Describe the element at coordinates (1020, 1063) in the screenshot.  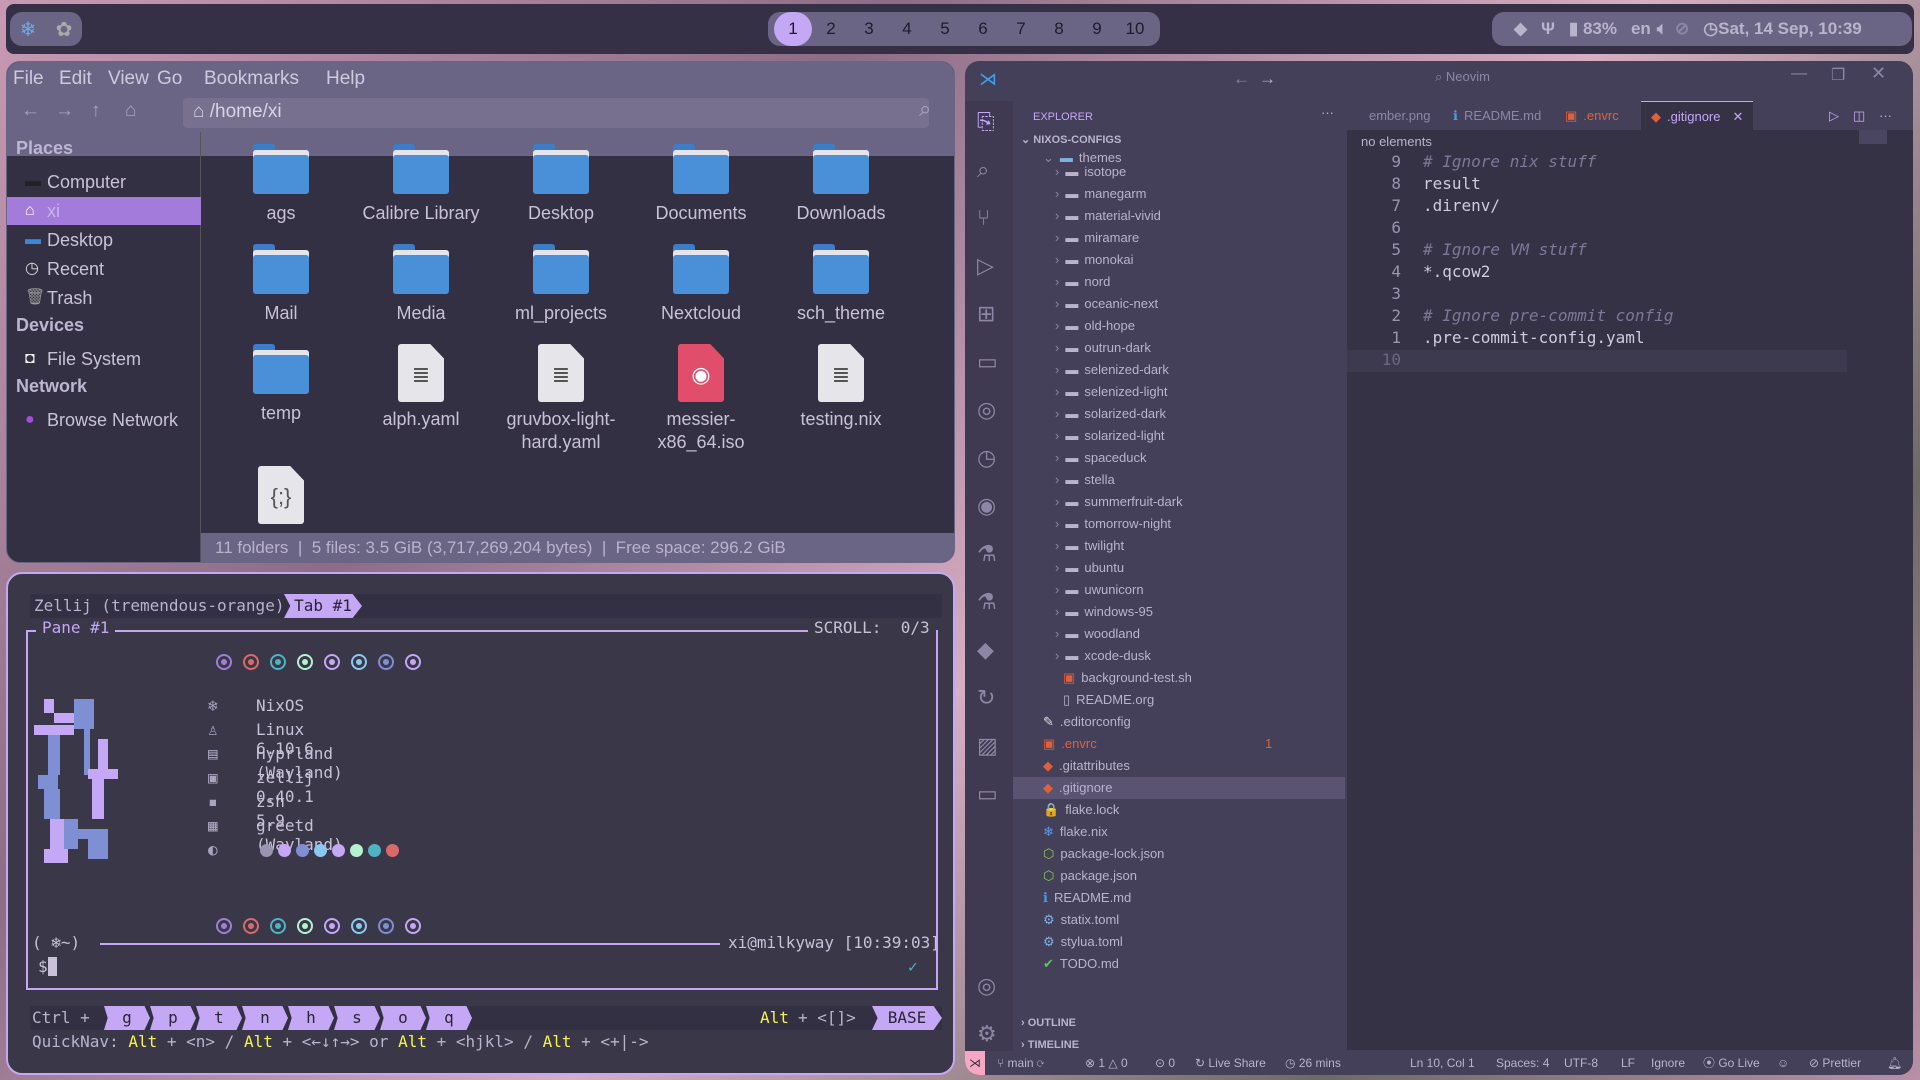
I see `branch-indicator: ⑂ main ⟳` at that location.